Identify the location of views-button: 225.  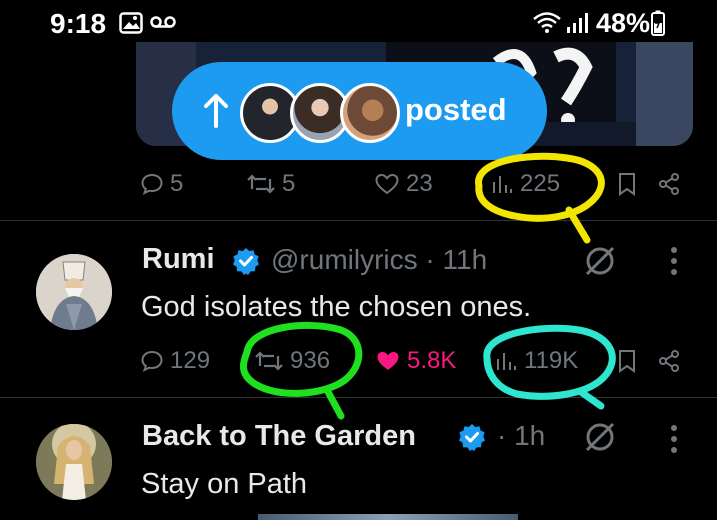
(525, 184).